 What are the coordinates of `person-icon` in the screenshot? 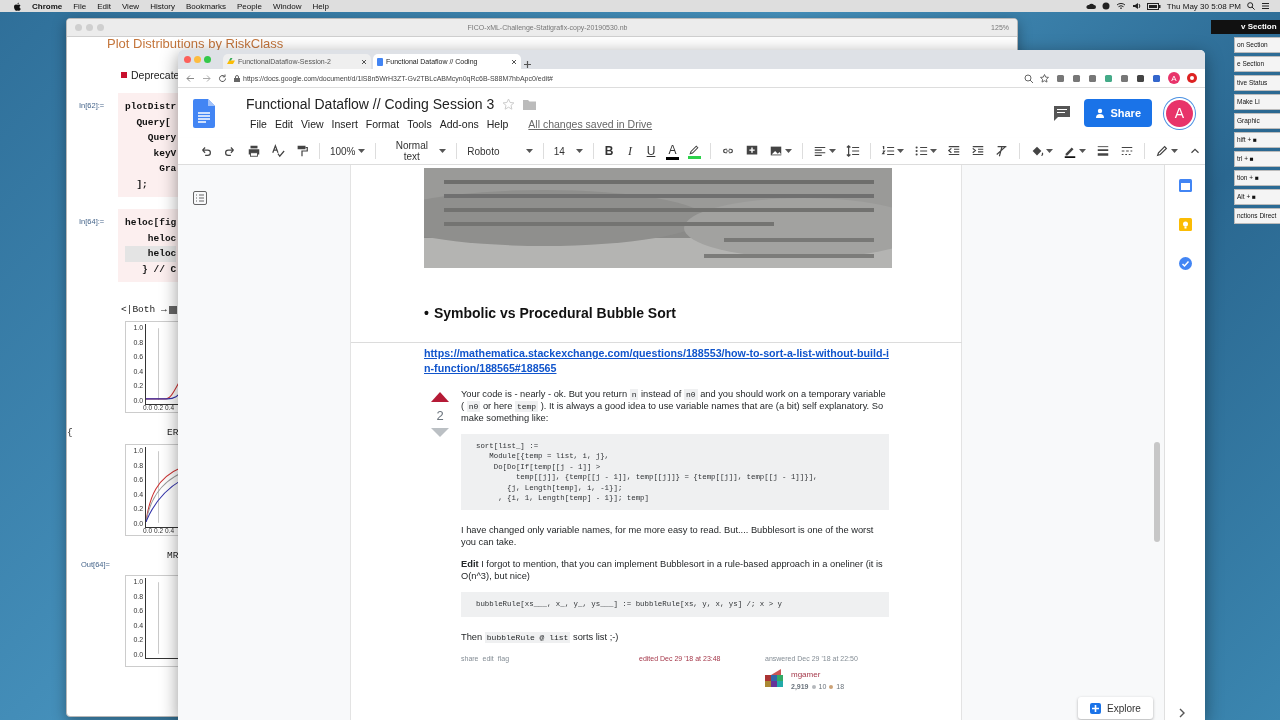 It's located at (1100, 113).